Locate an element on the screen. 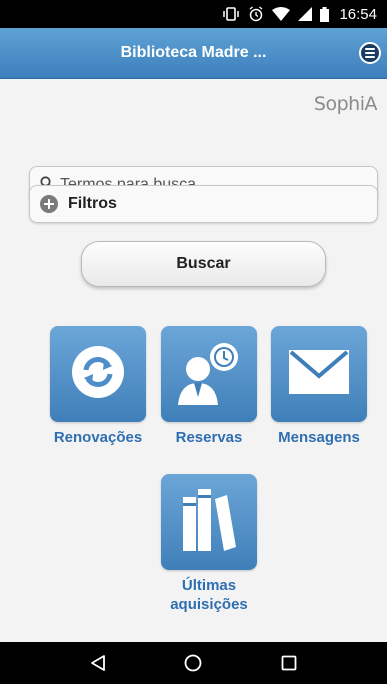  status-bar: 16:54 is located at coordinates (193, 14).